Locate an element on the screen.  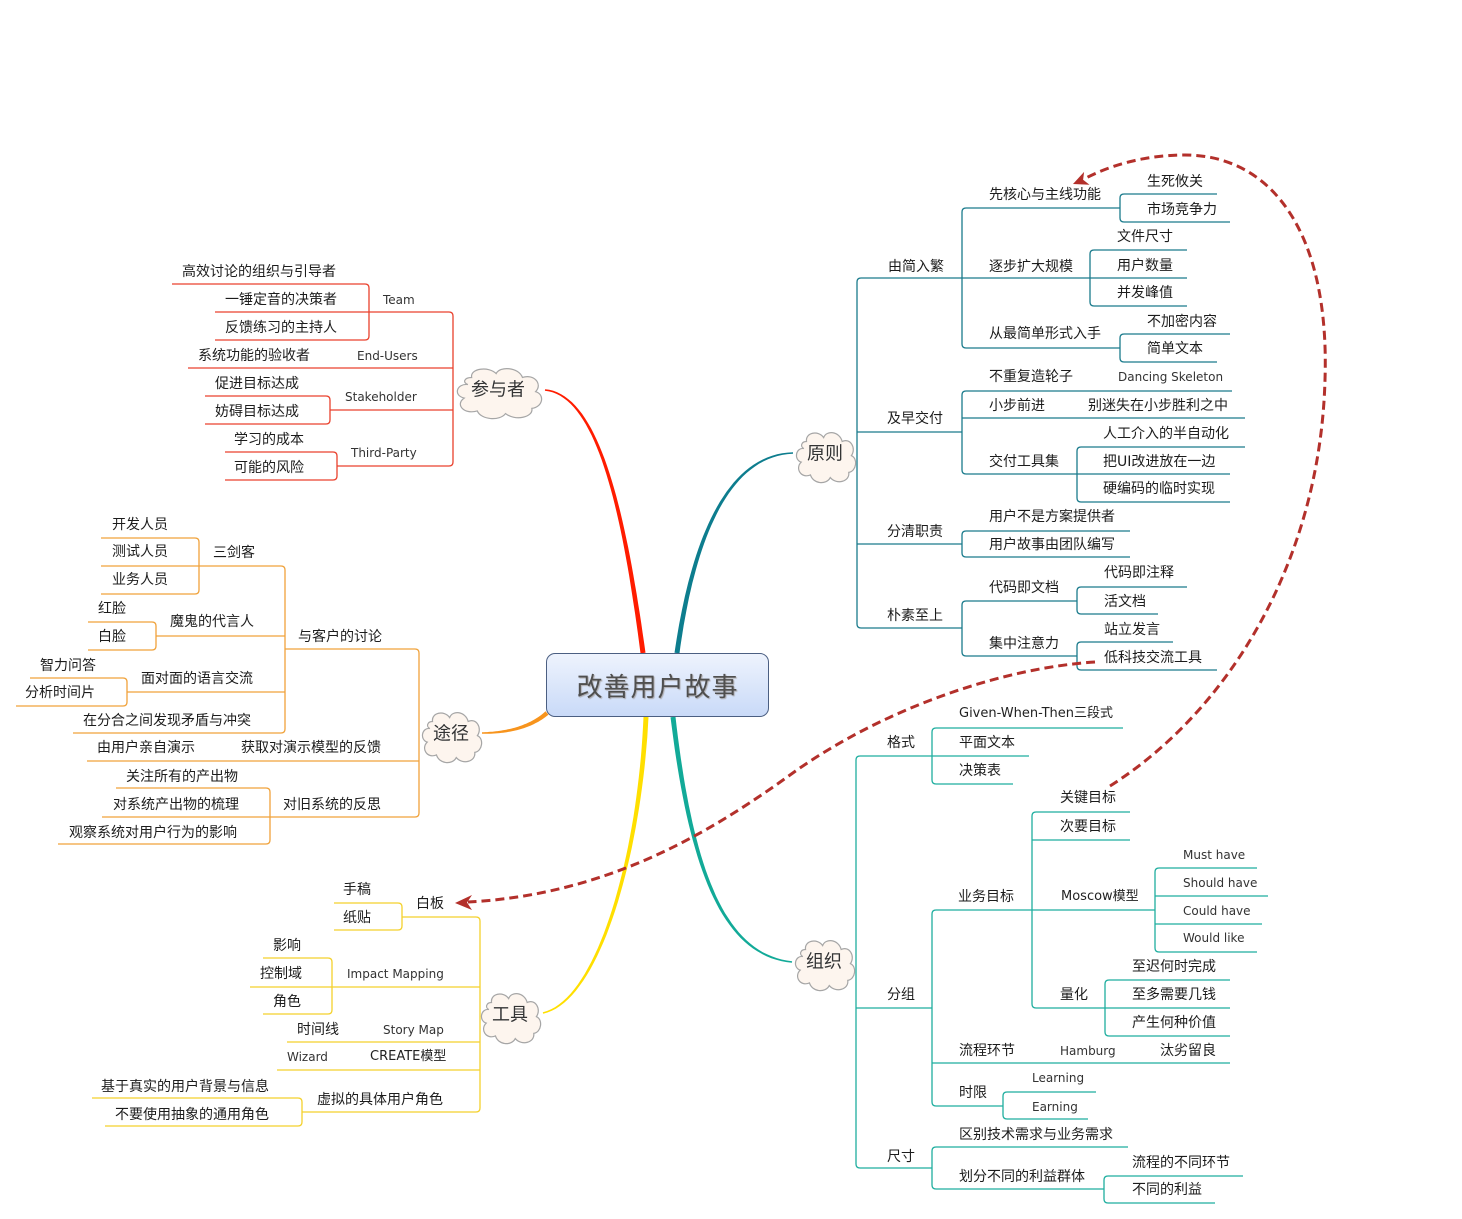
subtopic: End-Users is located at coordinates (387, 356).